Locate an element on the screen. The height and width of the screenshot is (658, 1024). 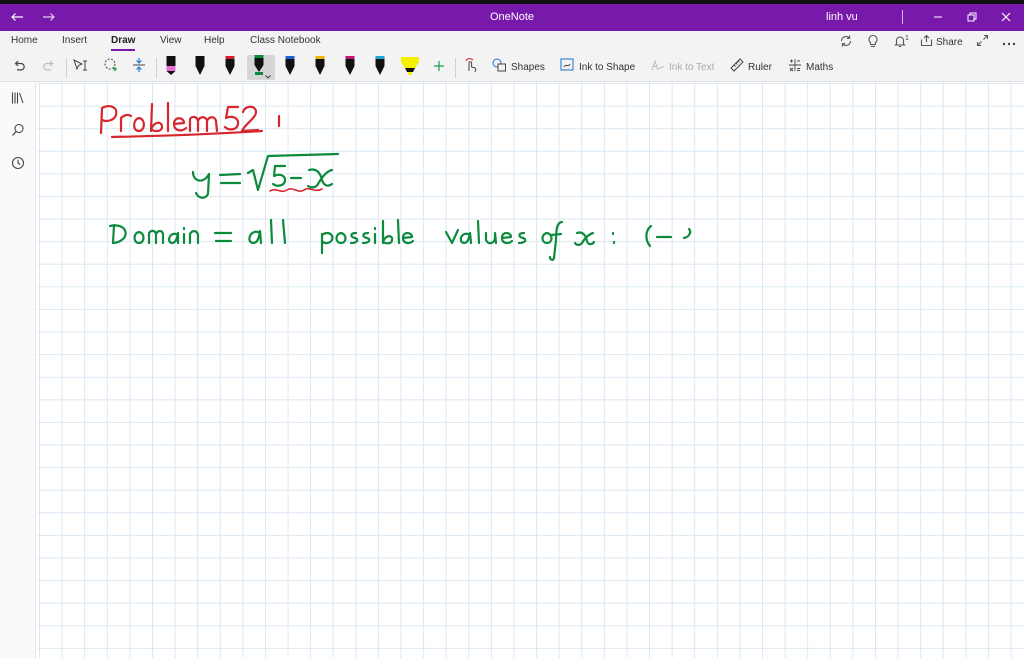
notification-count: 1 is located at coordinates (907, 38).